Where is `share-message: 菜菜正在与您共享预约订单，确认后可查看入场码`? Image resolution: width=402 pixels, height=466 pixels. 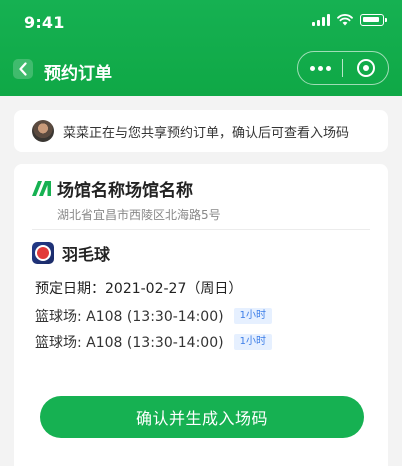 share-message: 菜菜正在与您共享预约订单，确认后可查看入场码 is located at coordinates (206, 133).